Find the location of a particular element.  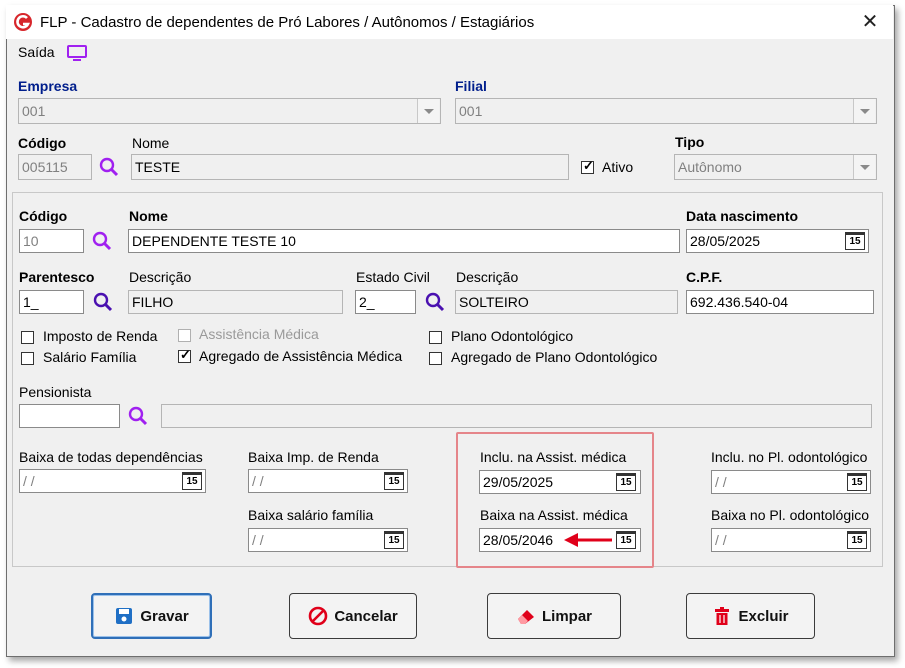

assistencia-medica-checkbox is located at coordinates (184, 335).